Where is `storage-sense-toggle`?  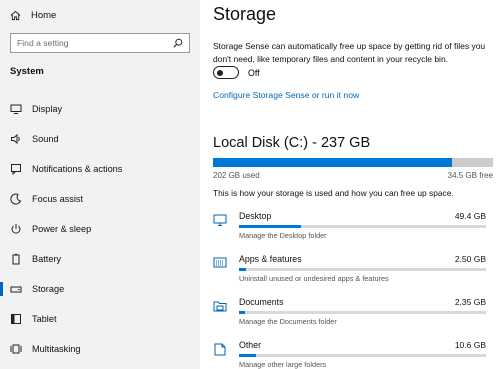 storage-sense-toggle is located at coordinates (226, 72).